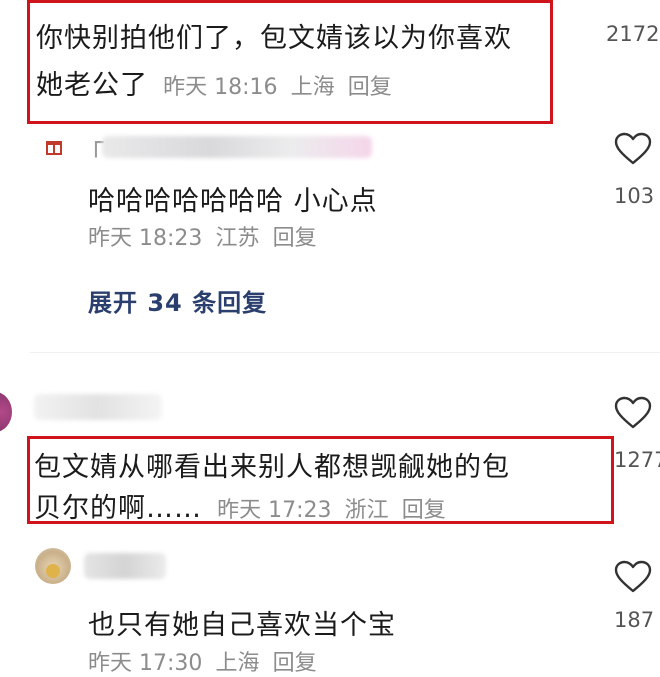  What do you see at coordinates (345, 352) in the screenshot?
I see `divider` at bounding box center [345, 352].